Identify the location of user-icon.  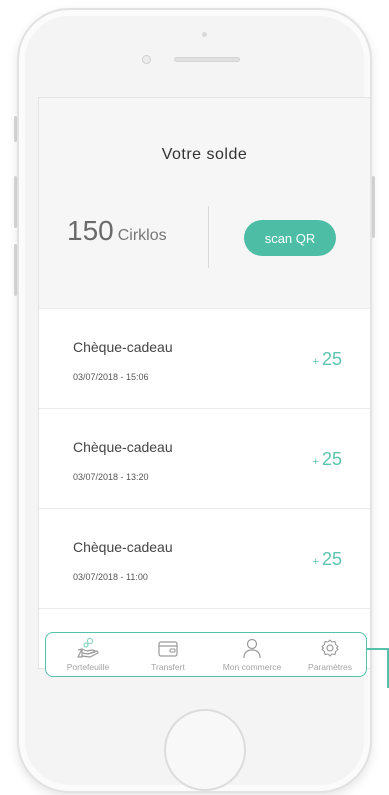
(252, 648).